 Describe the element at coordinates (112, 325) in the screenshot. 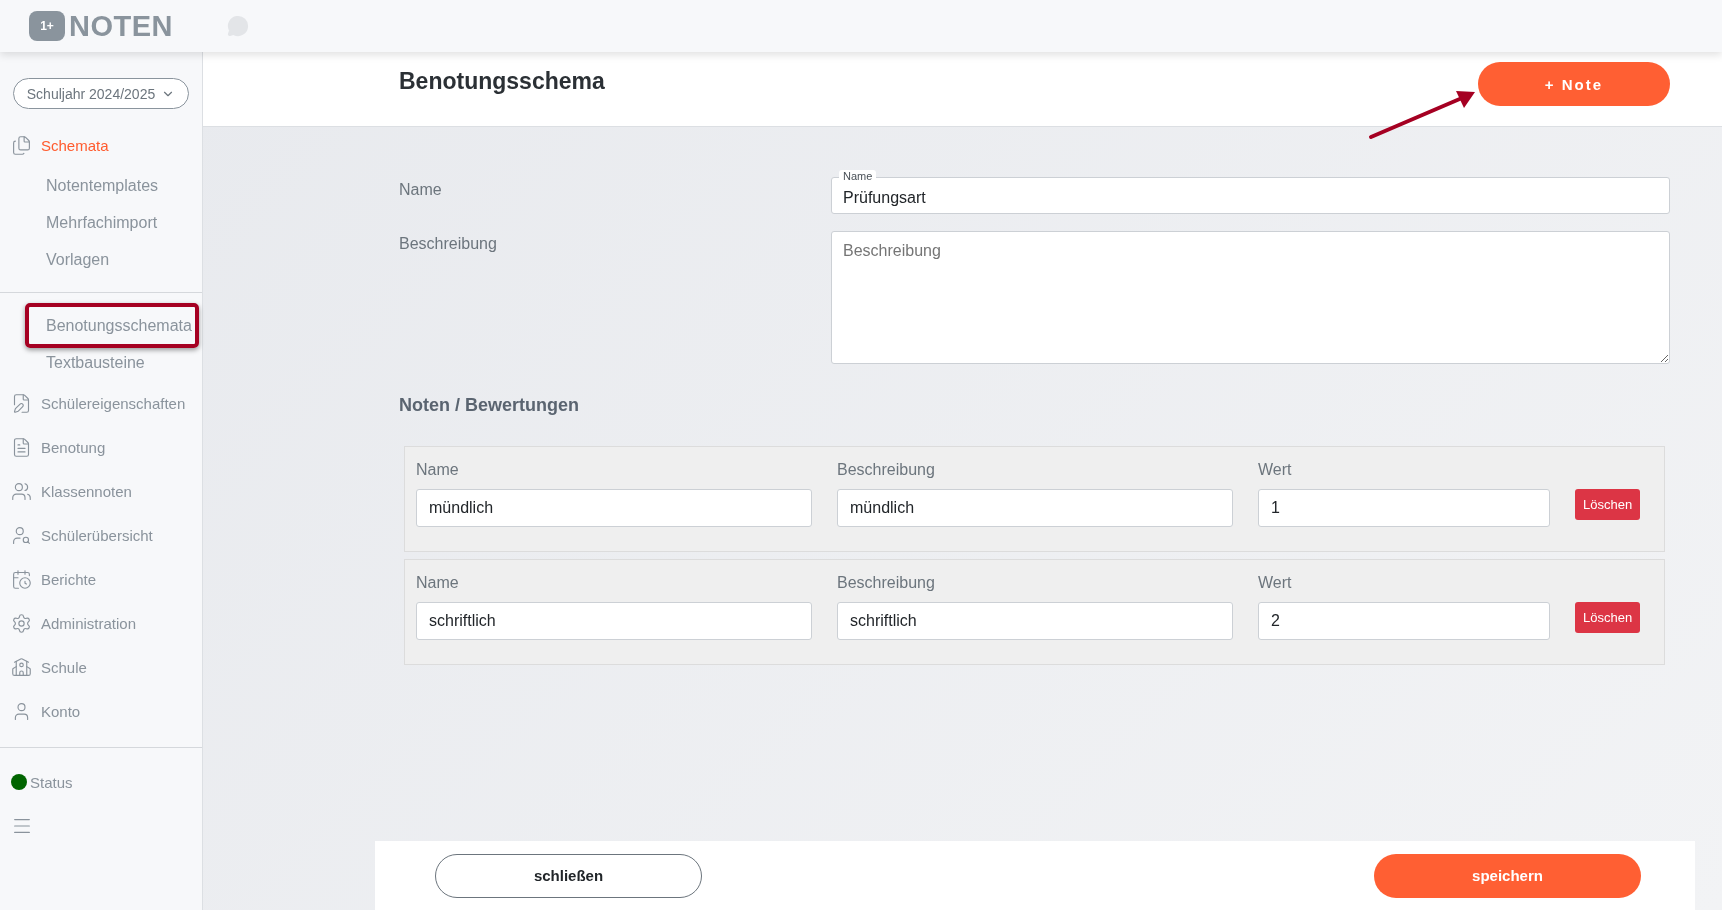

I see `sidebar-item: Benotungsschemata` at that location.